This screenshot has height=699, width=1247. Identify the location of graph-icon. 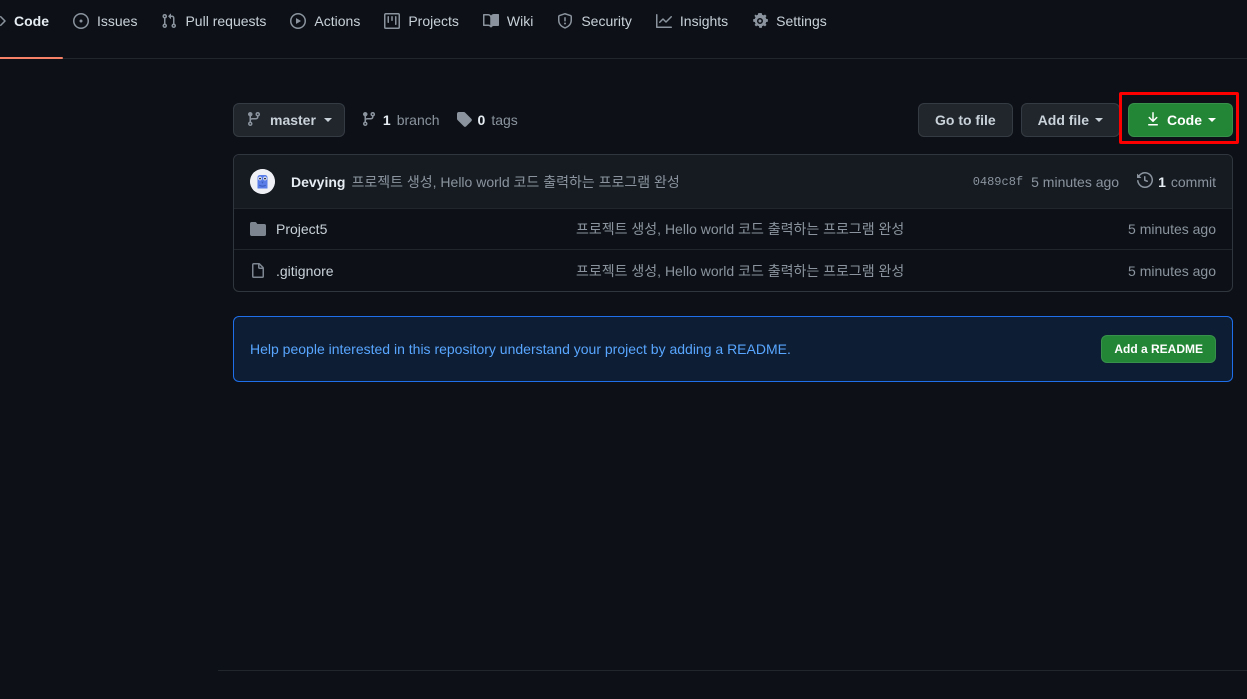
(663, 33).